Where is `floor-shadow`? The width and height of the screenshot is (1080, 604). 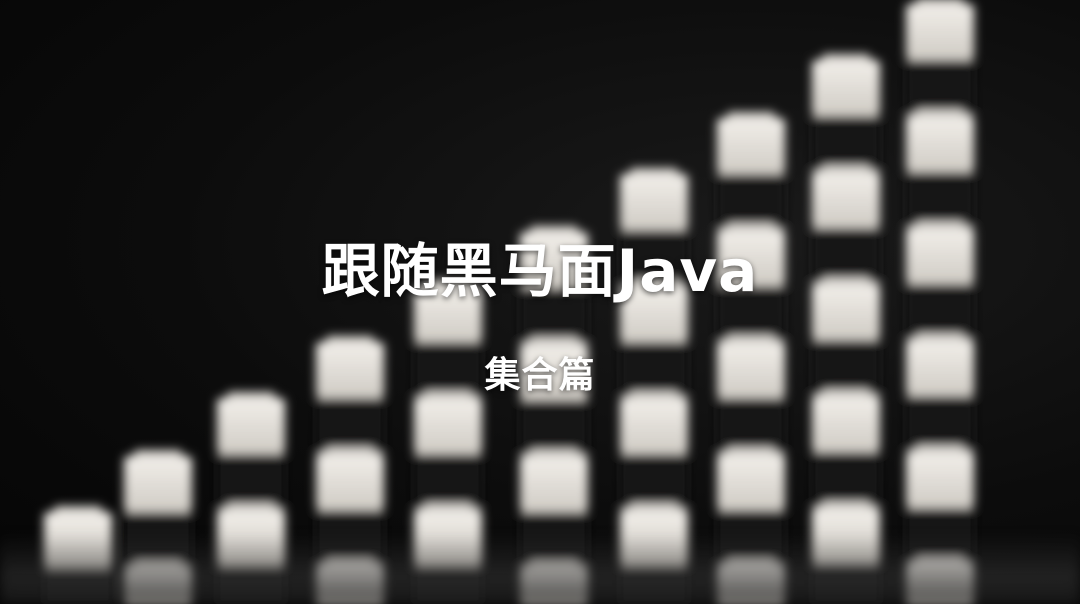
floor-shadow is located at coordinates (540, 569).